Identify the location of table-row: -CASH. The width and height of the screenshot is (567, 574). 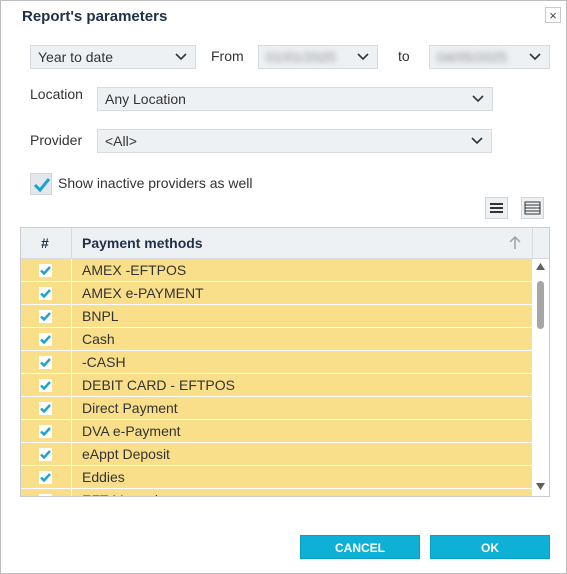
(276, 362).